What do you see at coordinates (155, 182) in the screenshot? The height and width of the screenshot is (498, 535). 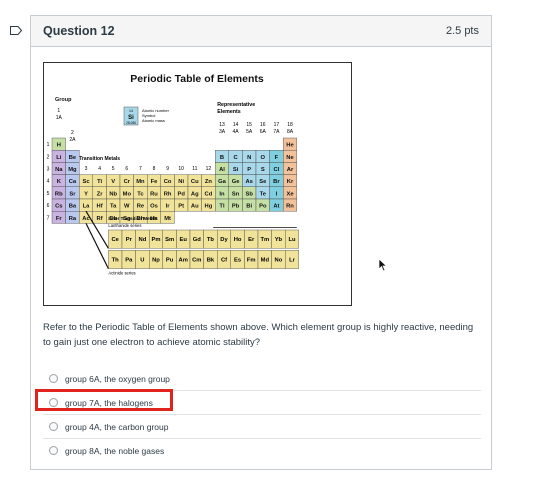 I see `element-symbol: Fe` at bounding box center [155, 182].